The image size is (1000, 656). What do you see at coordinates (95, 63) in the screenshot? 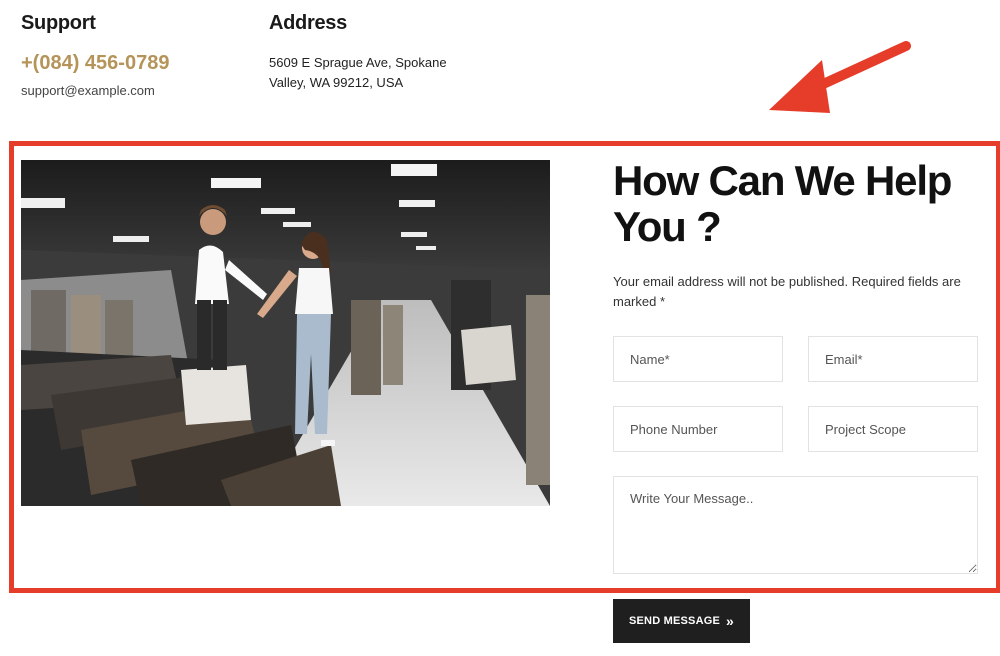
I see `support-phone: +(084) 456-0789` at bounding box center [95, 63].